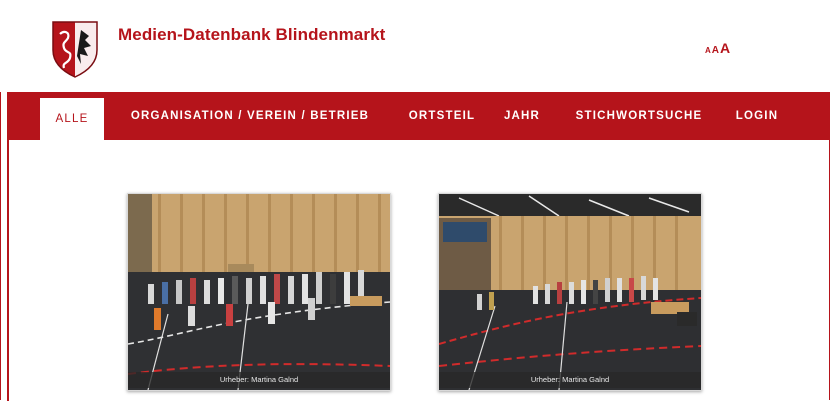 The width and height of the screenshot is (830, 401). Describe the element at coordinates (725, 48) in the screenshot. I see `font-size-large-button: A` at that location.